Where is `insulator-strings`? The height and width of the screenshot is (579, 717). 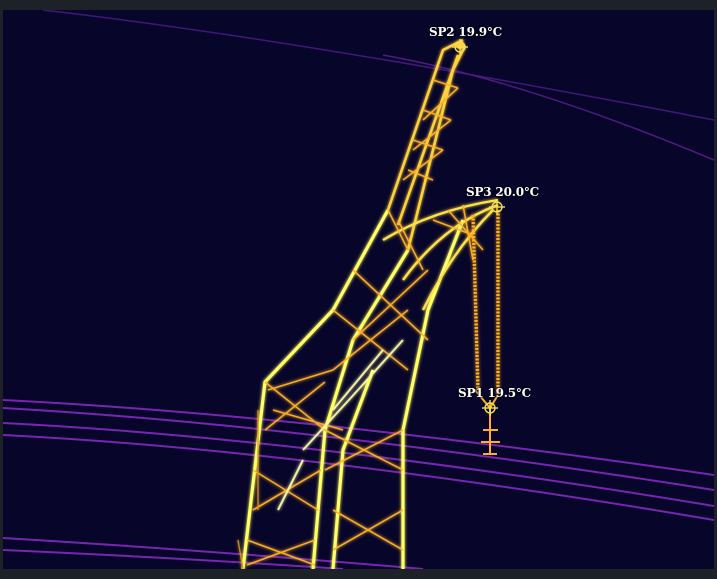
insulator-strings is located at coordinates (485, 302).